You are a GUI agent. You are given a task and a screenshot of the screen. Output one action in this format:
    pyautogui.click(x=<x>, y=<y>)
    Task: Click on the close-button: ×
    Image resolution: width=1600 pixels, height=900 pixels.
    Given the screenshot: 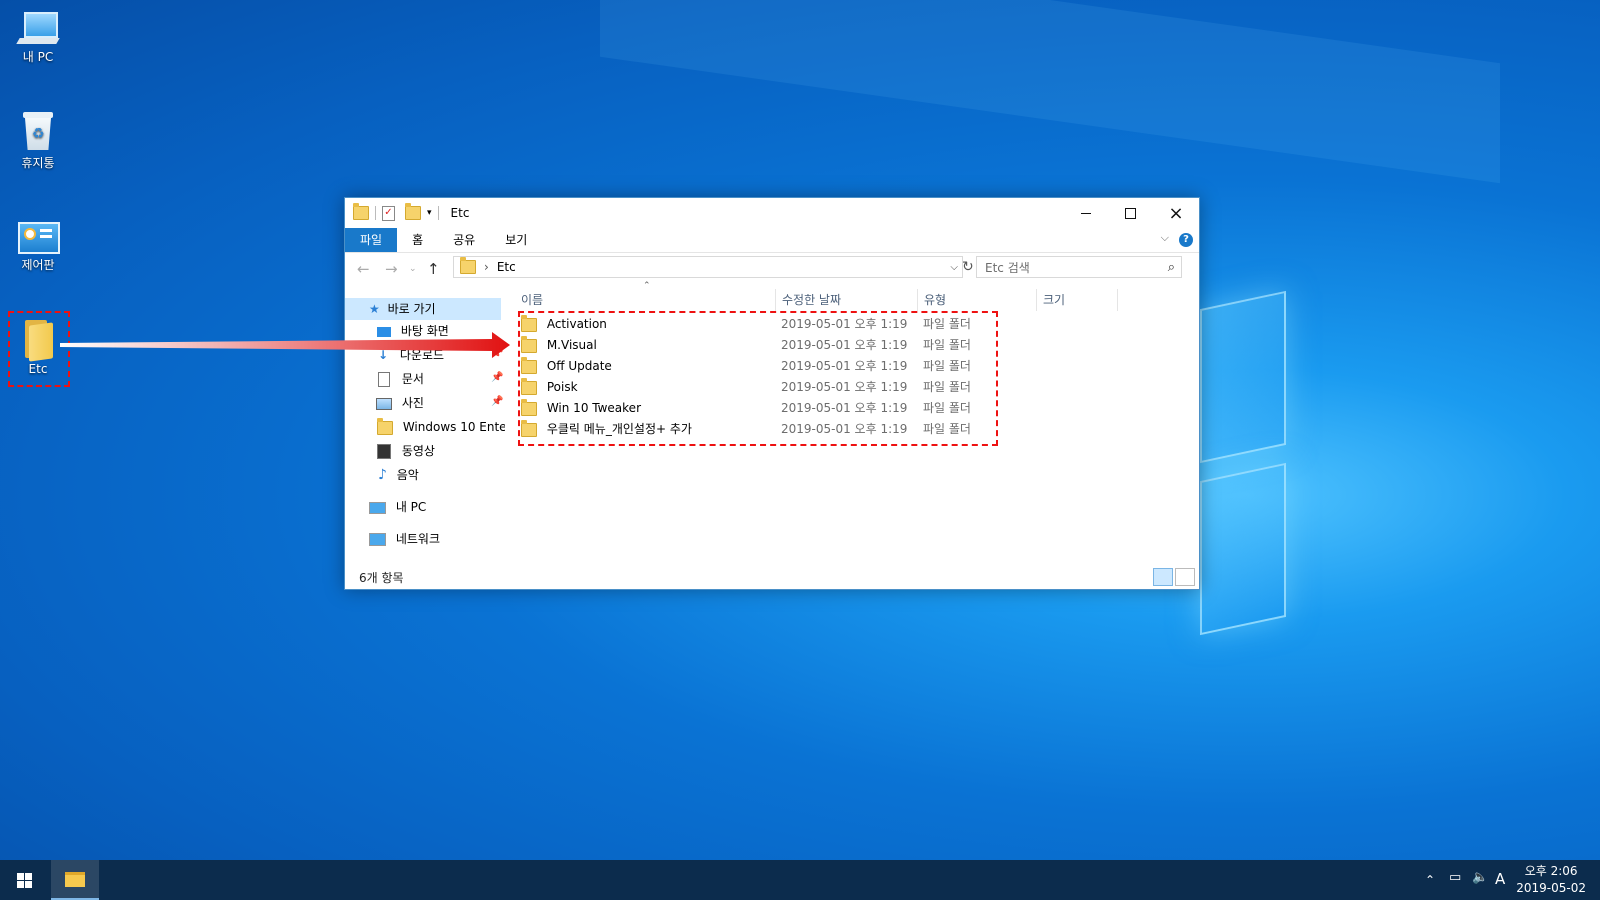 What is the action you would take?
    pyautogui.click(x=1176, y=213)
    